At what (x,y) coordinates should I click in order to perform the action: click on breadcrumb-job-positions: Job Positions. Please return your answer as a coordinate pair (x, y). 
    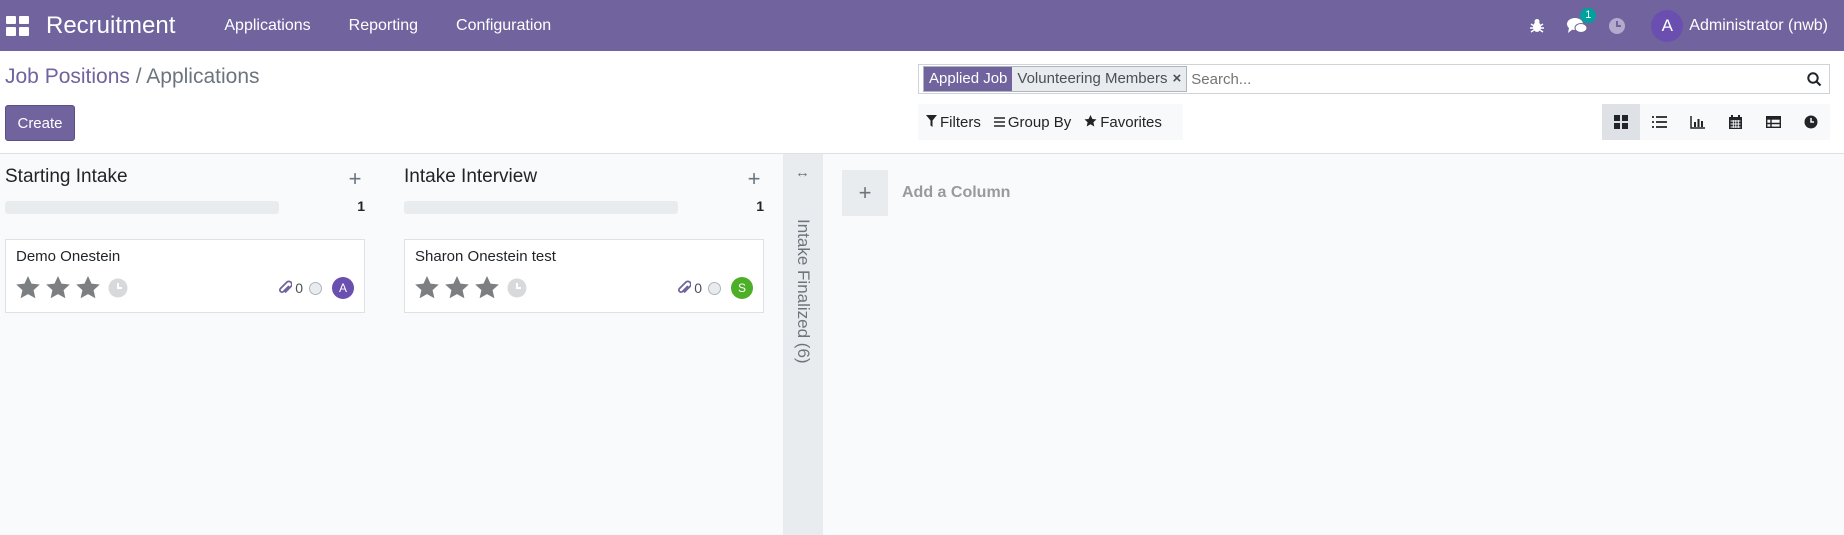
    Looking at the image, I should click on (67, 76).